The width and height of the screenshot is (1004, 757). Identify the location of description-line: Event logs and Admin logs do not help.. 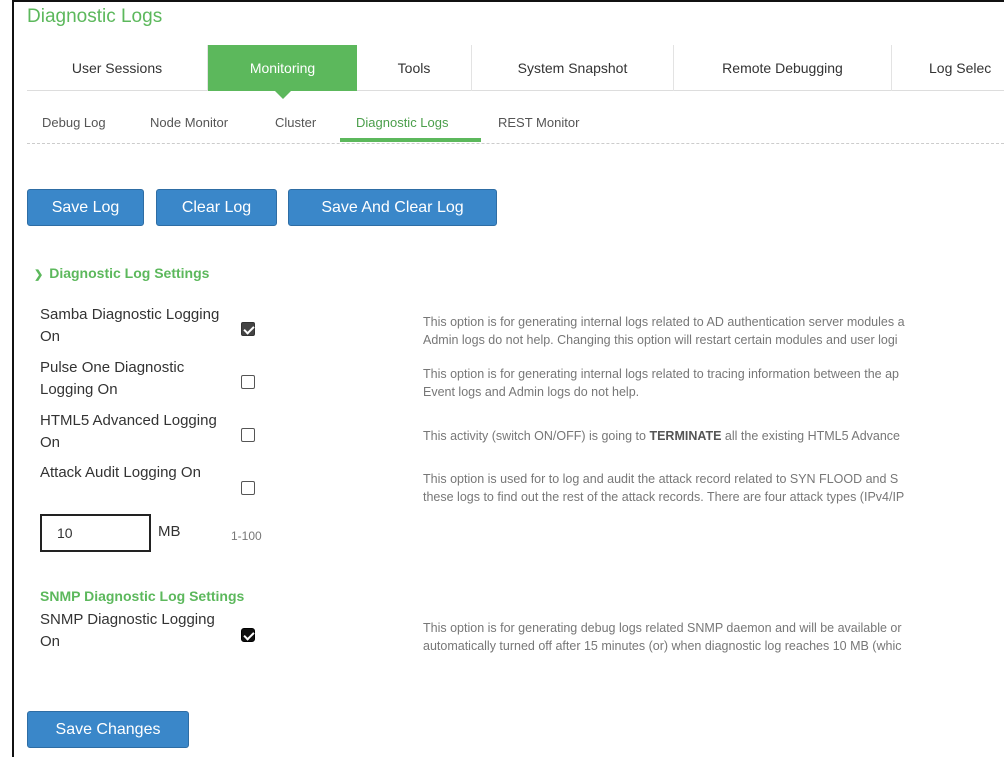
(531, 392).